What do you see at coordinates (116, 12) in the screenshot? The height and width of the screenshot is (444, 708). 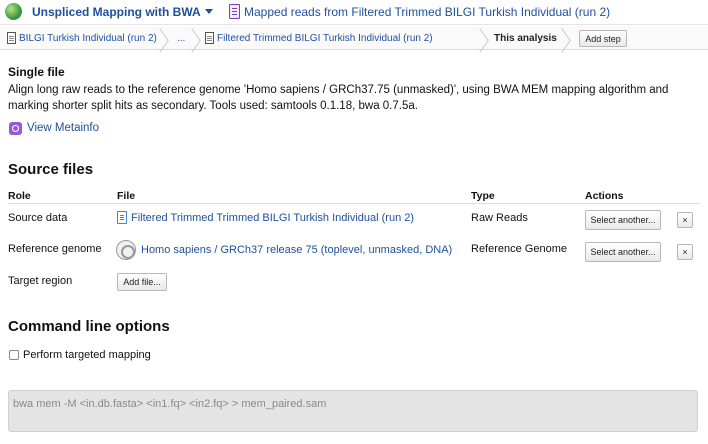 I see `app-title-menu: Unspliced Mapping with BWA` at bounding box center [116, 12].